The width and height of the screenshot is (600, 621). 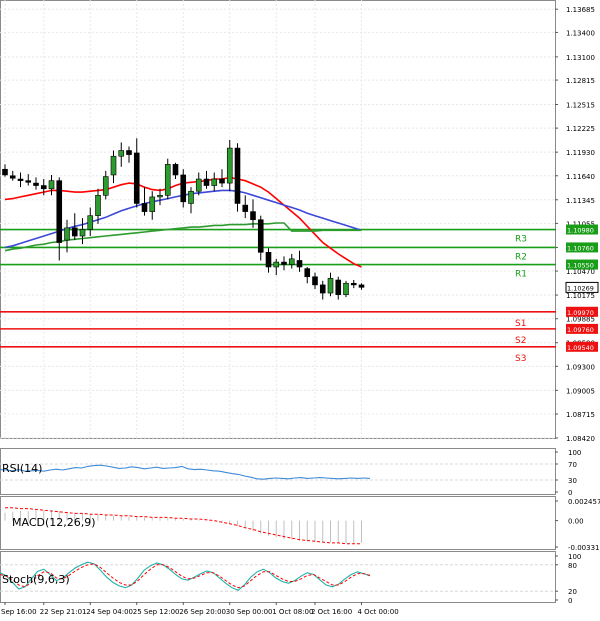 What do you see at coordinates (580, 201) in the screenshot?
I see `price-tick-label: 1.11345` at bounding box center [580, 201].